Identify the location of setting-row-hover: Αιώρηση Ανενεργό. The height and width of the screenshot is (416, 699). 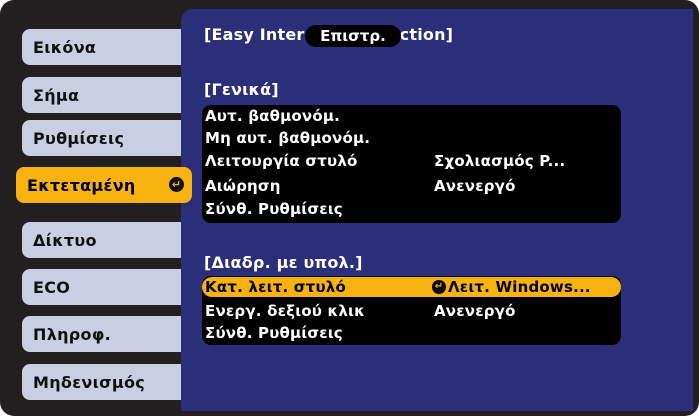
(411, 186).